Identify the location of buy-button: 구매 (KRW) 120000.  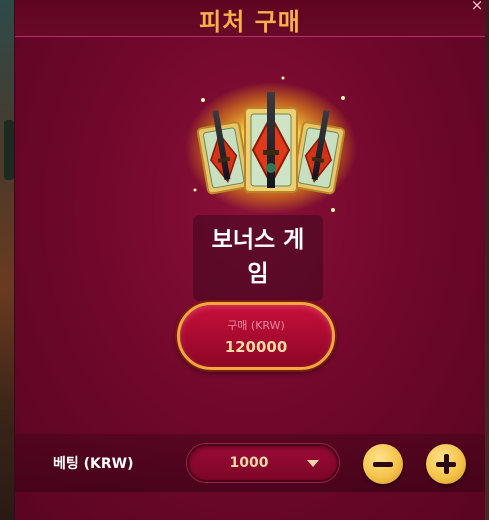
(256, 336).